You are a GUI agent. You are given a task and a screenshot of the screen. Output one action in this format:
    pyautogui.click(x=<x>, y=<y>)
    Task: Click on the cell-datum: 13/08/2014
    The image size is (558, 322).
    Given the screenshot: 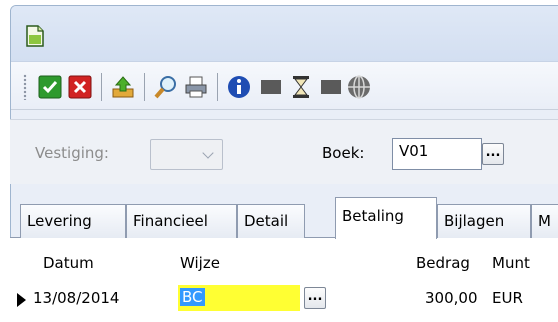 What is the action you would take?
    pyautogui.click(x=76, y=298)
    